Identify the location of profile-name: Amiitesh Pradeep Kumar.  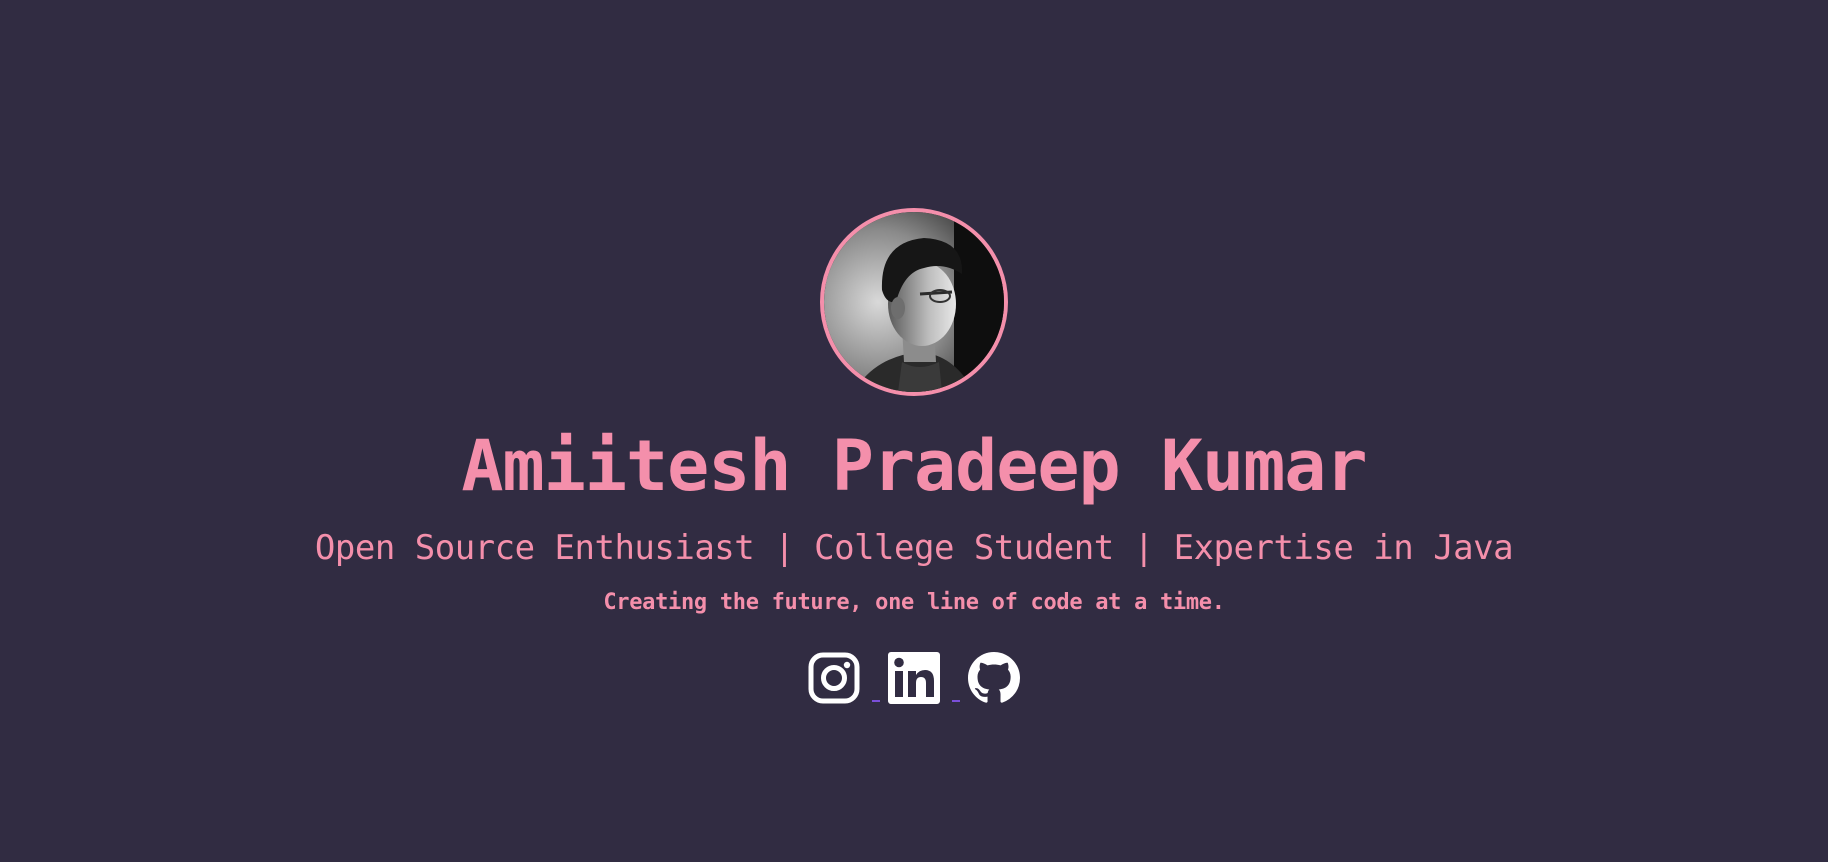
(914, 466).